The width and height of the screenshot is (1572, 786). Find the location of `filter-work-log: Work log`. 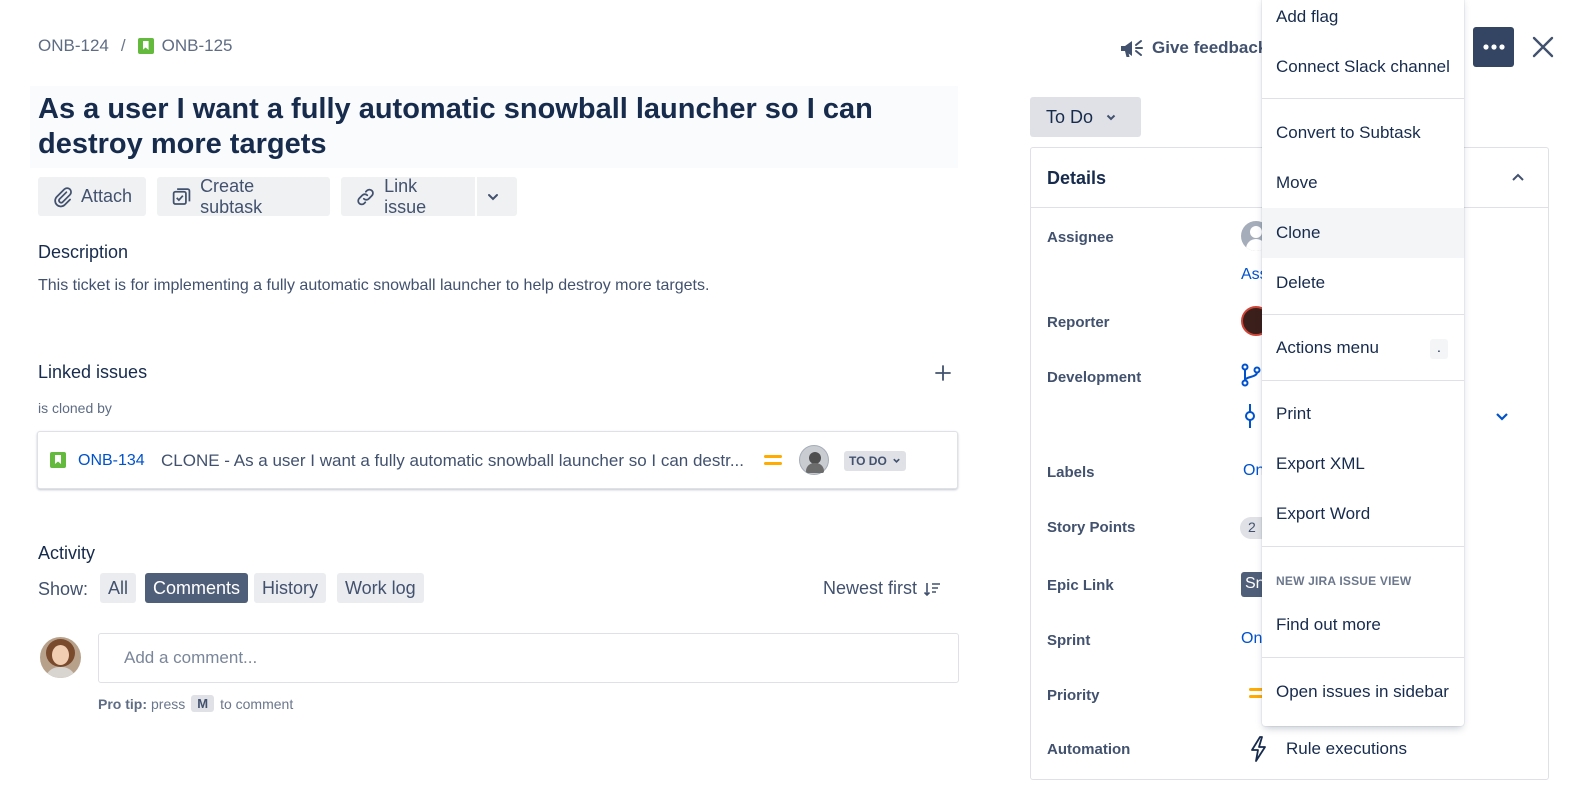

filter-work-log: Work log is located at coordinates (380, 588).